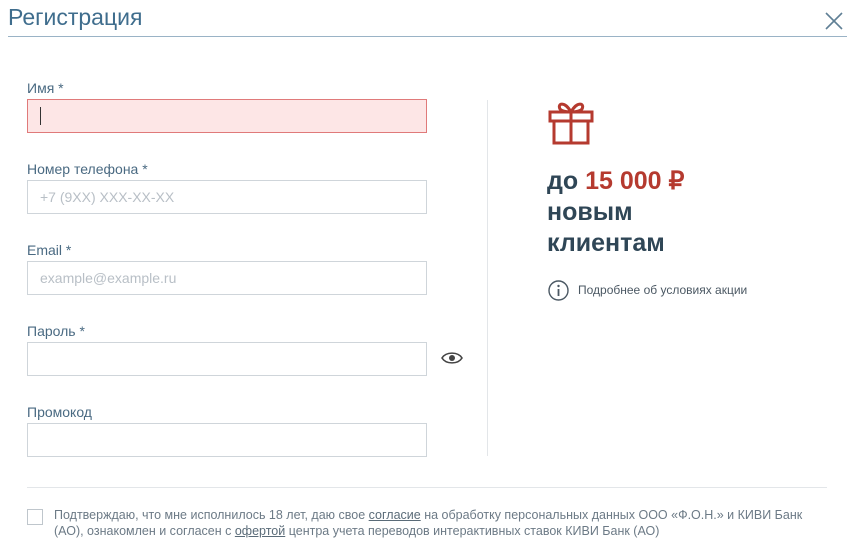  What do you see at coordinates (51, 331) in the screenshot?
I see `password-label-text: Пароль` at bounding box center [51, 331].